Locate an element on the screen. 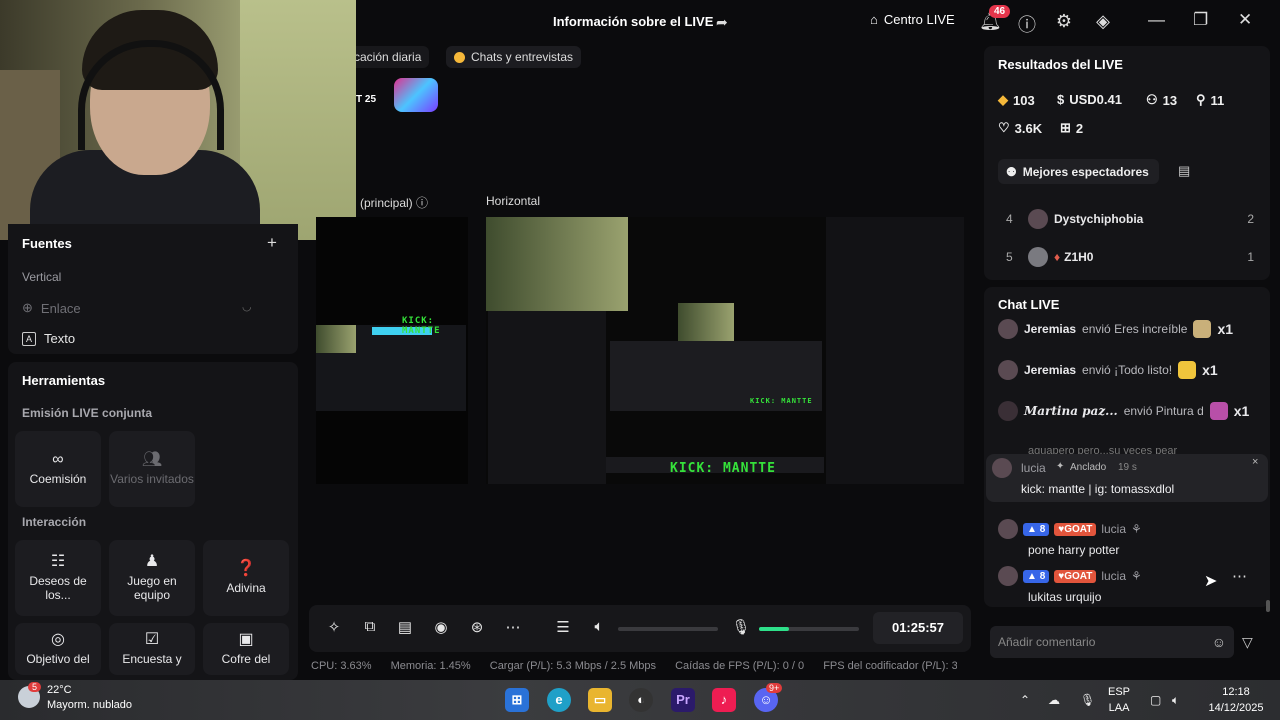  ranking-row: 4 Dystychiphobia 2 is located at coordinates (1130, 219).